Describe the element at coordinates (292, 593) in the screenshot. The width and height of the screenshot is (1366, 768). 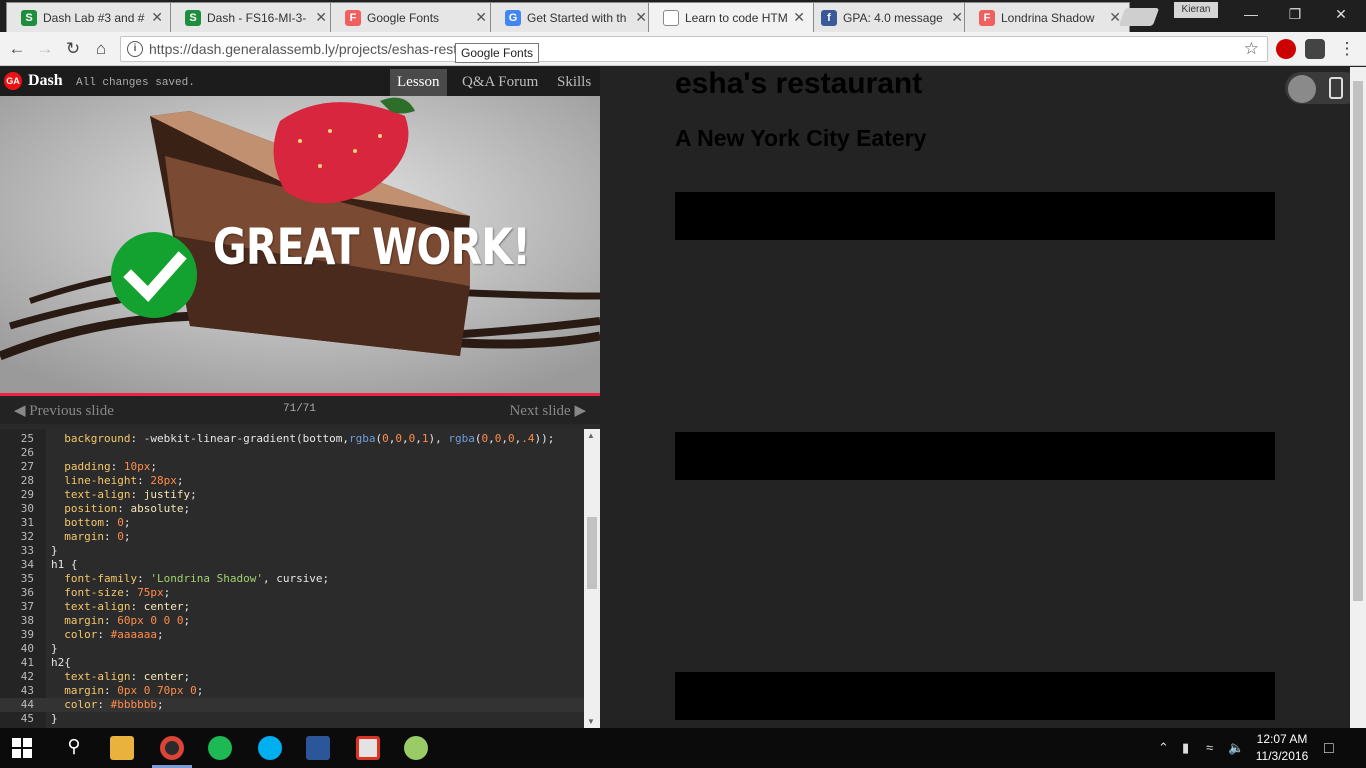
I see `code-line: 36 font-size: 75px;` at that location.